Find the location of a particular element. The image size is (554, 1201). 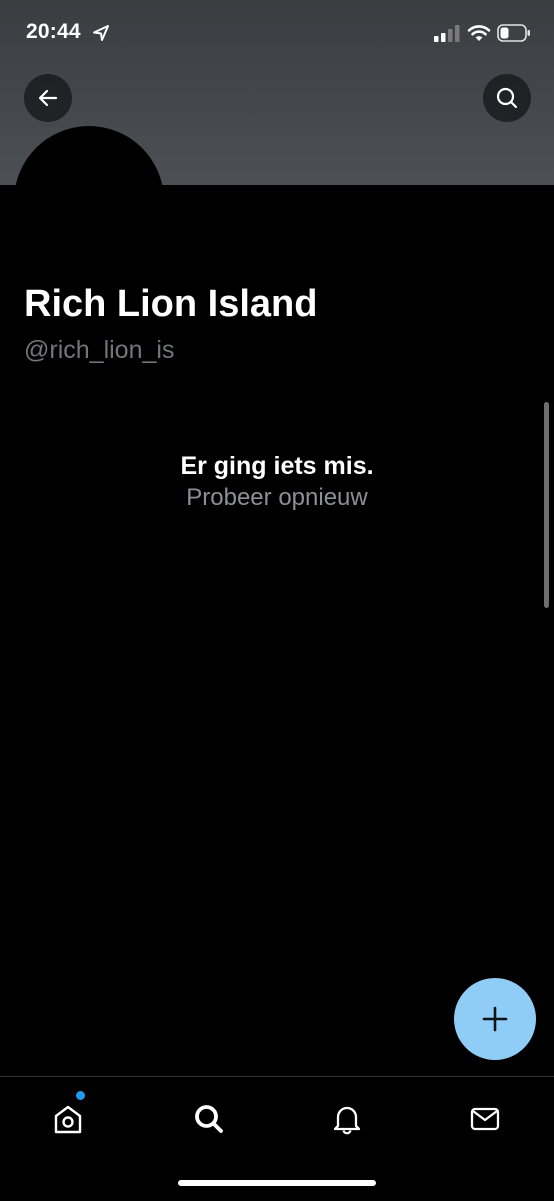

arrow-left-icon is located at coordinates (48, 98).